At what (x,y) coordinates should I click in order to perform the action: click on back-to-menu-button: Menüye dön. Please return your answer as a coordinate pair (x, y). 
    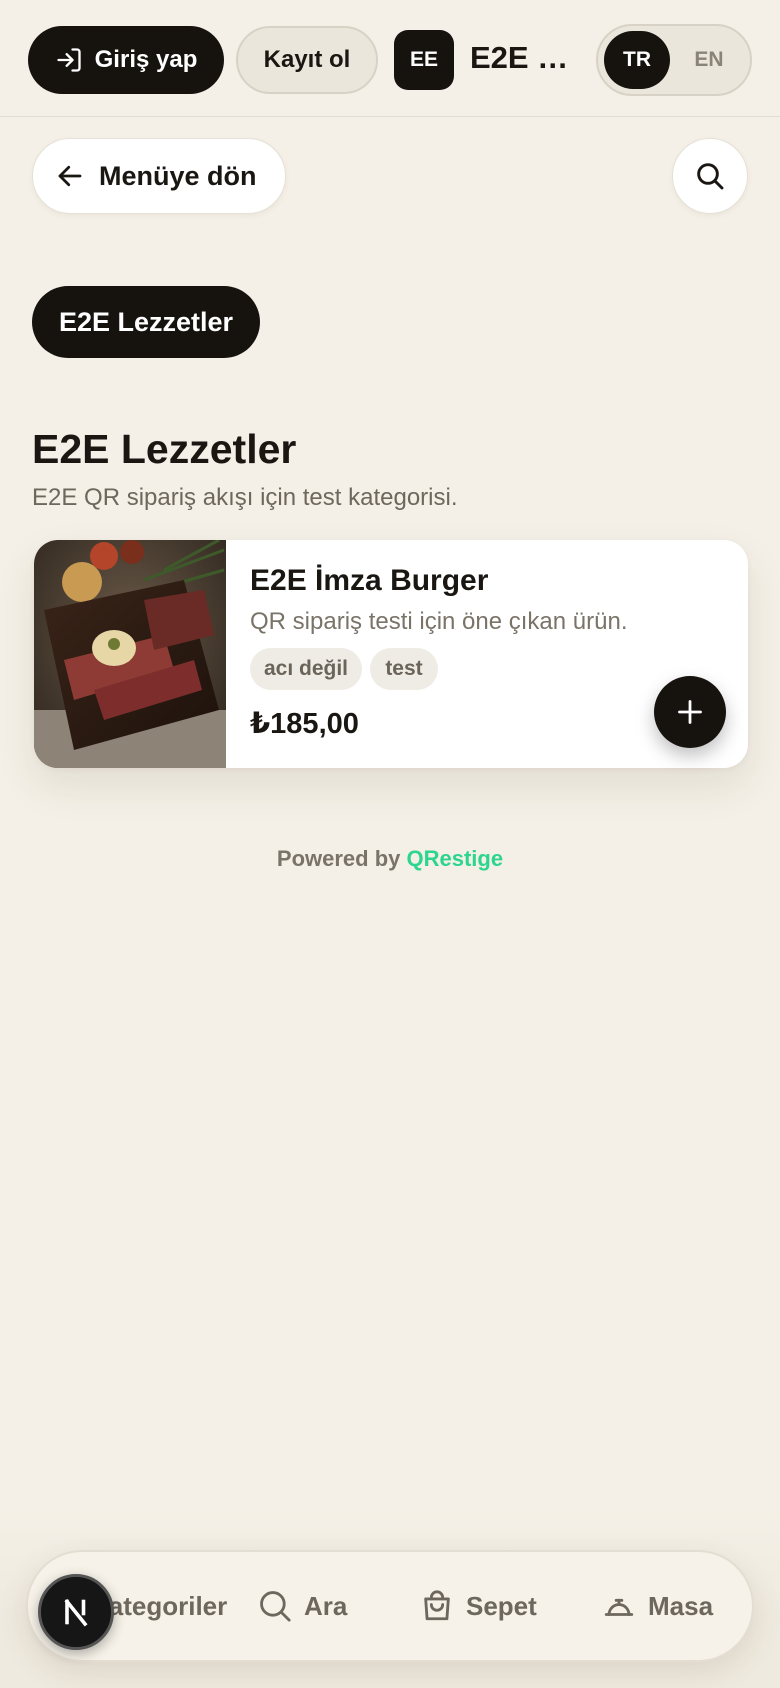
    Looking at the image, I should click on (159, 176).